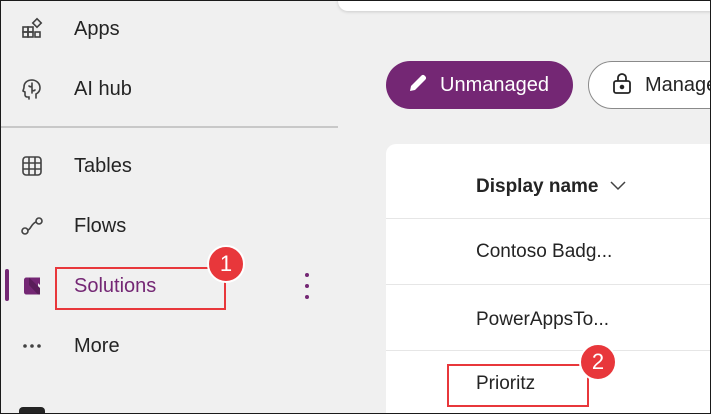 The width and height of the screenshot is (711, 414). What do you see at coordinates (97, 28) in the screenshot?
I see `sidebar-item-label: Apps` at bounding box center [97, 28].